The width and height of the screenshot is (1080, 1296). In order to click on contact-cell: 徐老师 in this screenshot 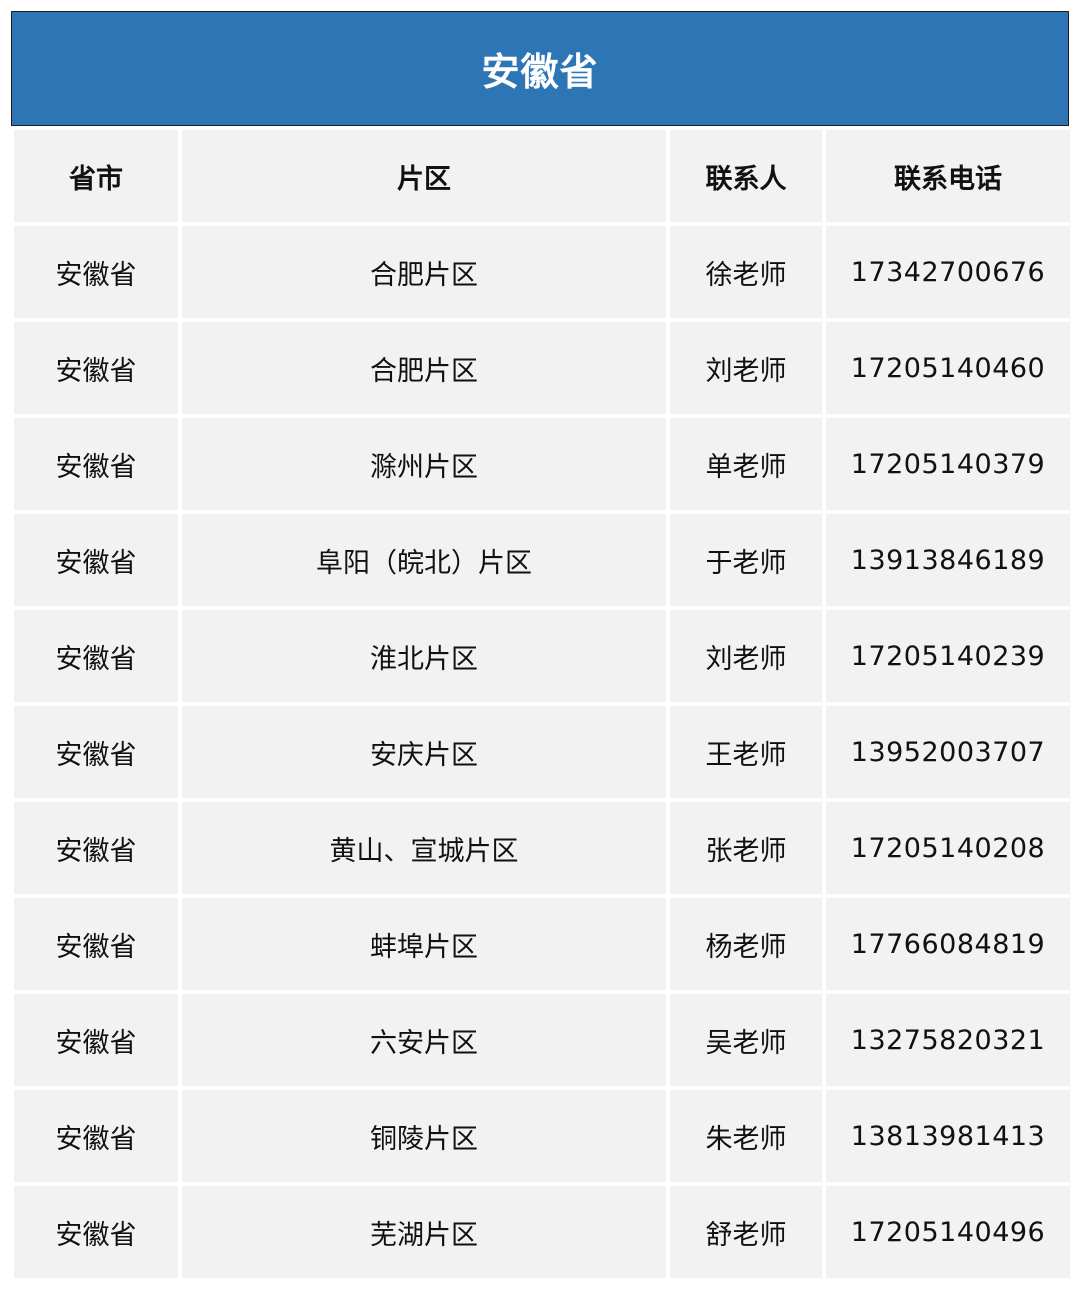, I will do `click(746, 272)`.